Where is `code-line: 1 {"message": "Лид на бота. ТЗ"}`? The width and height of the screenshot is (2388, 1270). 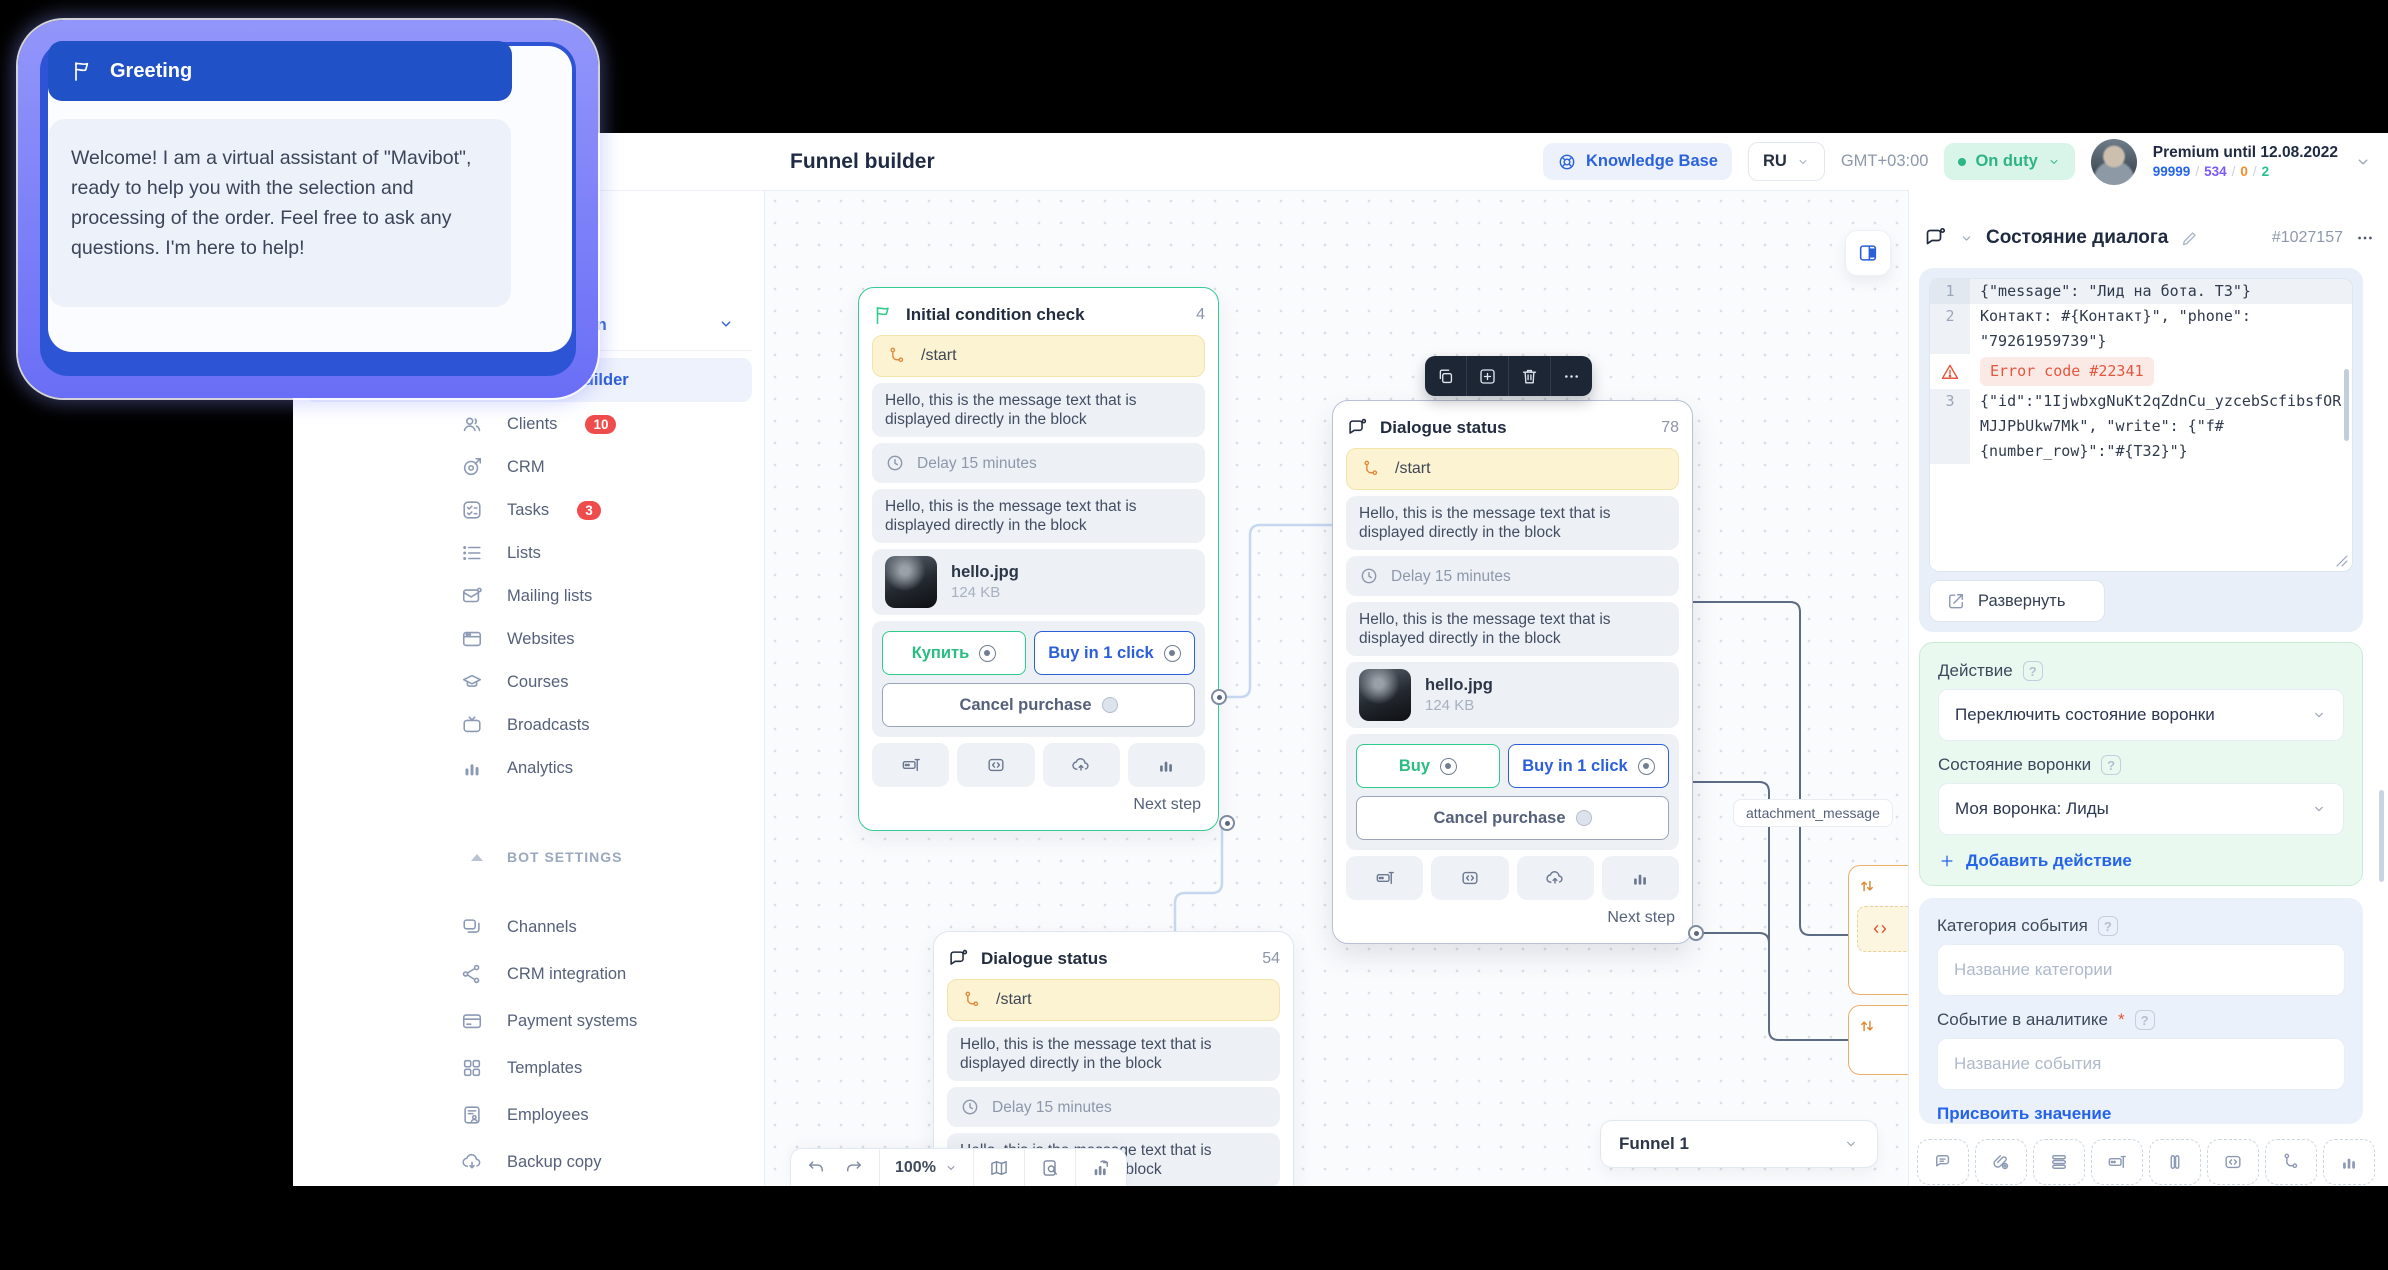
code-line: 1 {"message": "Лид на бота. ТЗ"} is located at coordinates (2141, 291).